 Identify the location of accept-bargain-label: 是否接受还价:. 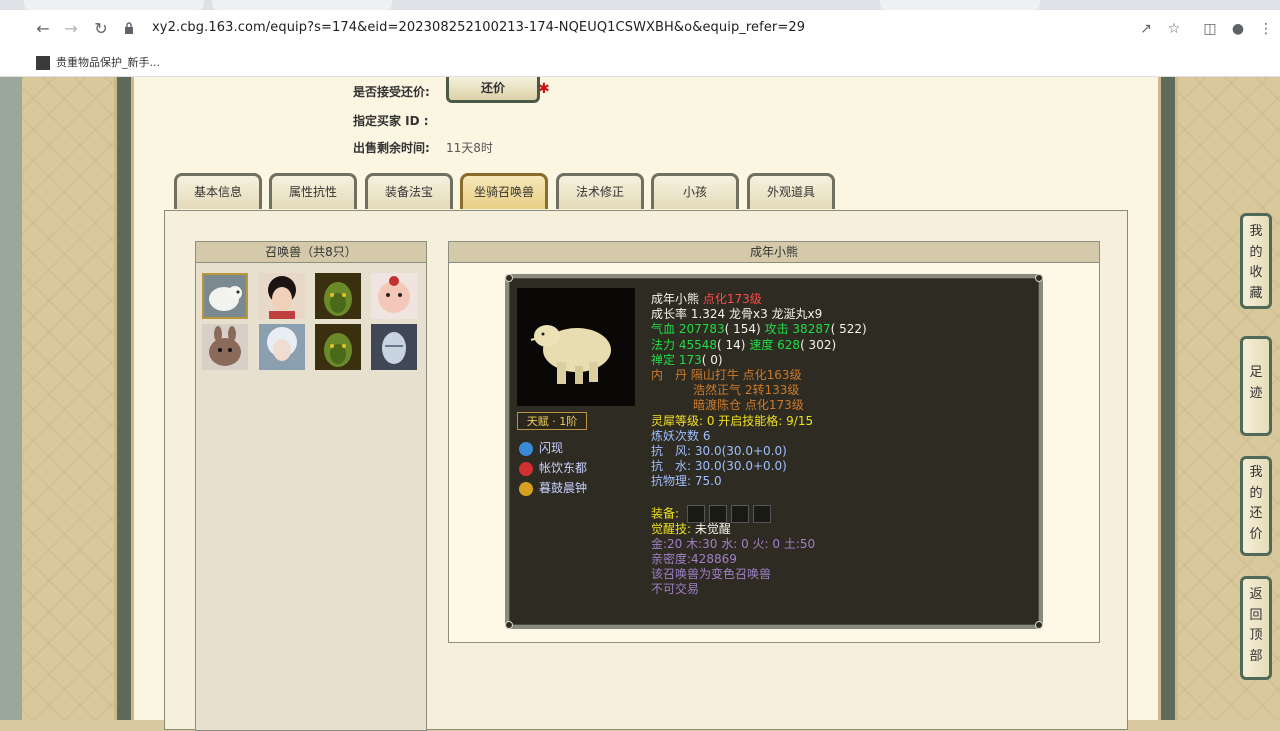
(391, 92).